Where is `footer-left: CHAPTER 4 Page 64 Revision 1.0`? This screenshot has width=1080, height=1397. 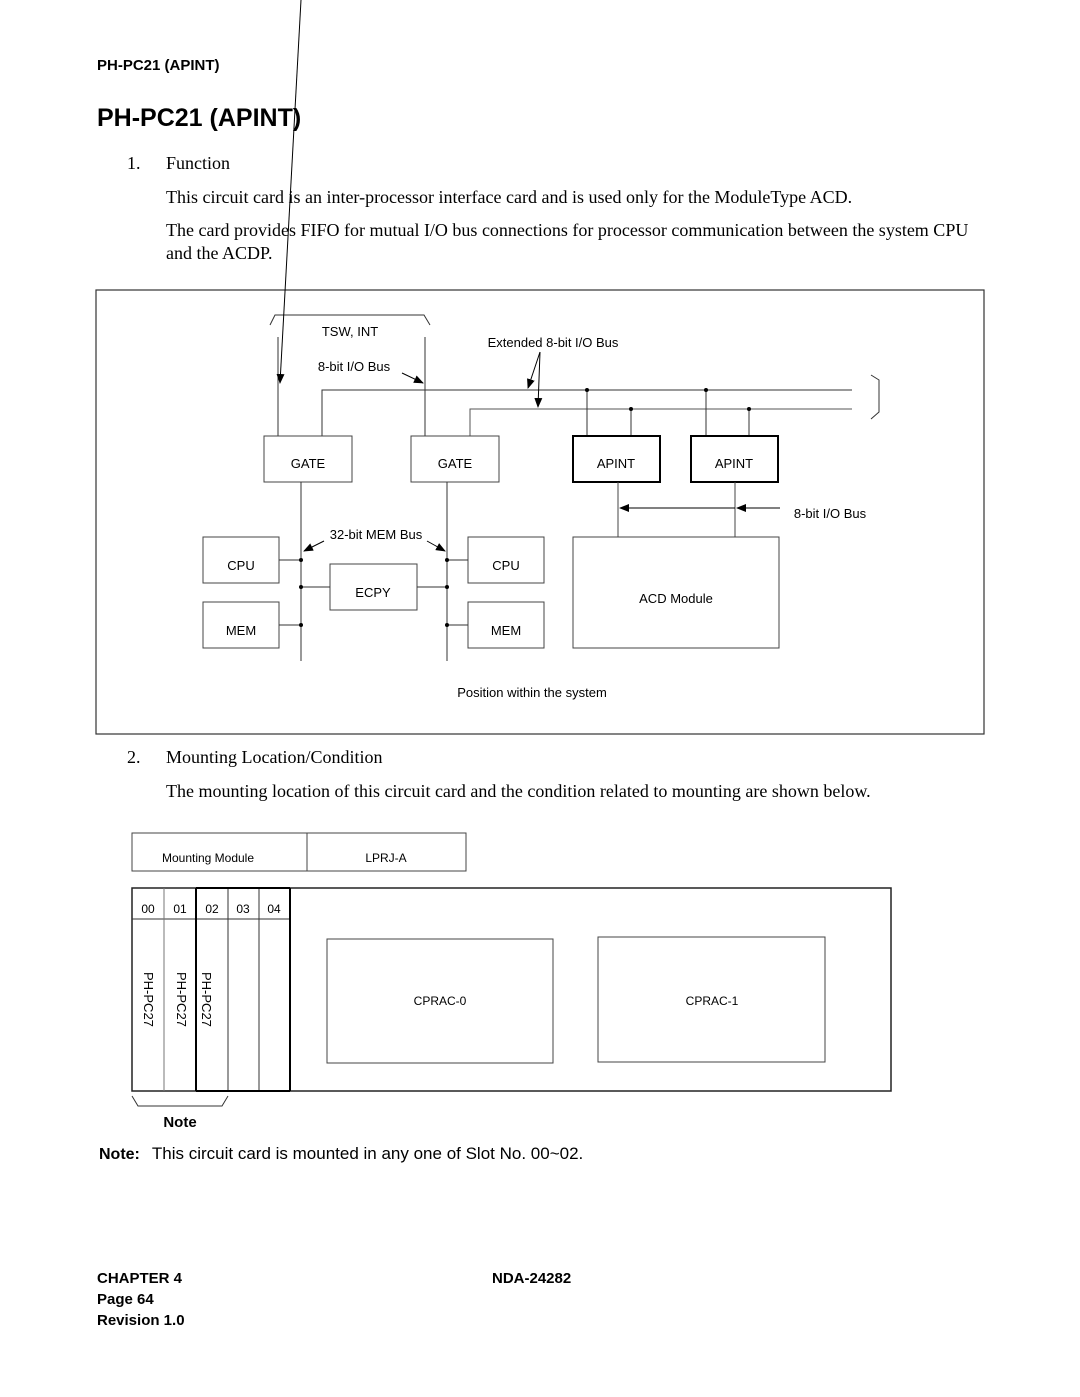
footer-left: CHAPTER 4 Page 64 Revision 1.0 is located at coordinates (141, 1299).